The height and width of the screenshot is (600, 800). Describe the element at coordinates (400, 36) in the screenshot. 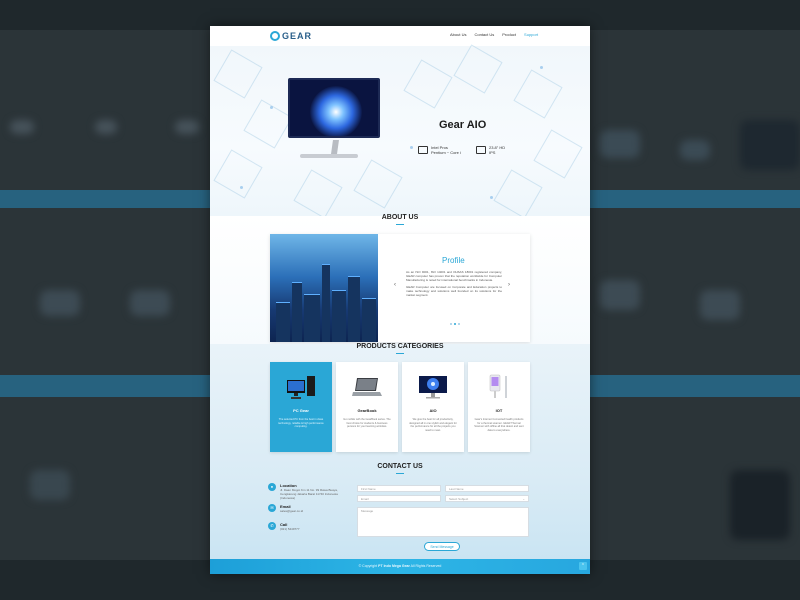

I see `top-nav: GEAR About Us Contact Us Product Support` at that location.